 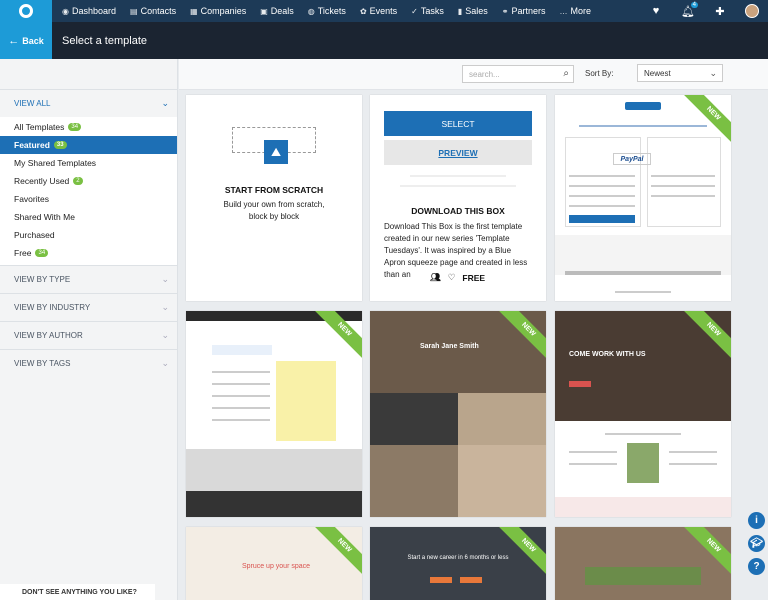 What do you see at coordinates (383, 11) in the screenshot?
I see `nav-label: Events` at bounding box center [383, 11].